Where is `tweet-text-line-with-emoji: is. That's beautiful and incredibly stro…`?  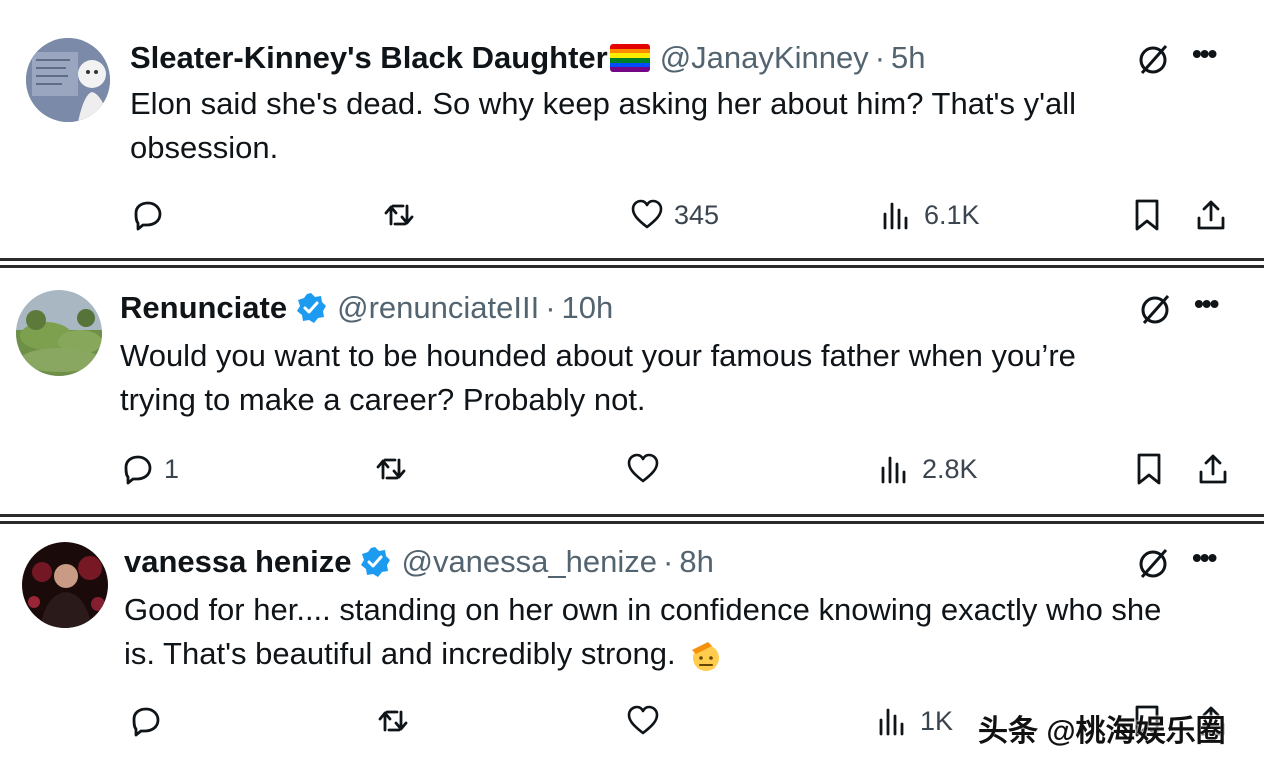 tweet-text-line-with-emoji: is. That's beautiful and incredibly stro… is located at coordinates (642, 654).